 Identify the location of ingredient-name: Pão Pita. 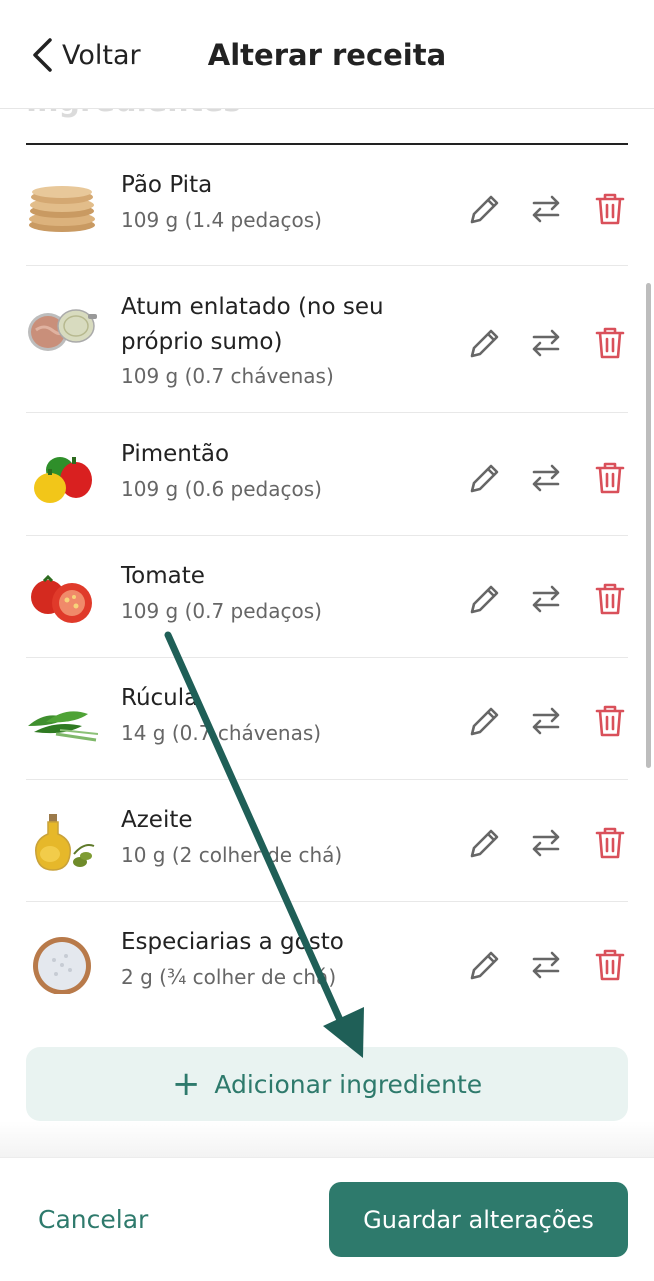
(167, 185).